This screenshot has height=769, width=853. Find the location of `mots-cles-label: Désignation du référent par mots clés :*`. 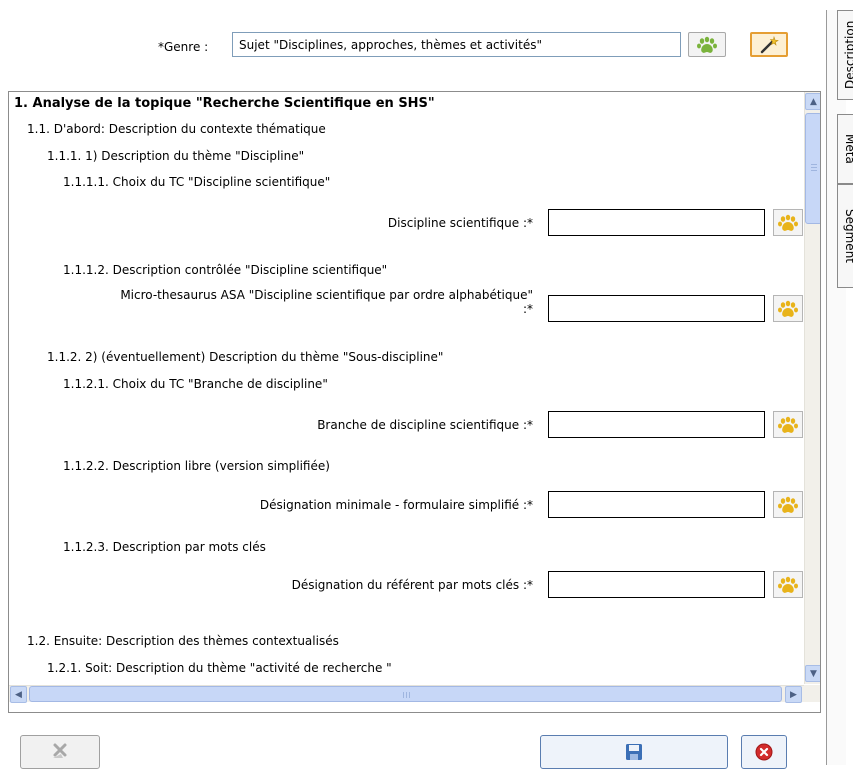

mots-cles-label: Désignation du référent par mots clés :* is located at coordinates (412, 585).